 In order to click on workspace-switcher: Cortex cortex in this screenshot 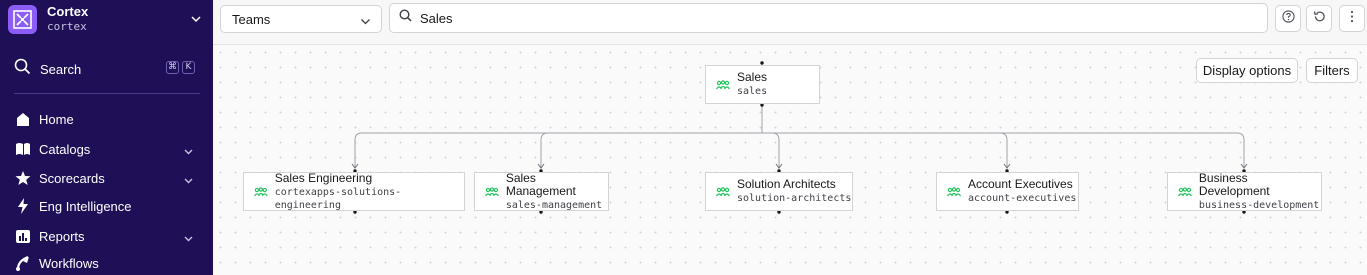, I will do `click(108, 19)`.